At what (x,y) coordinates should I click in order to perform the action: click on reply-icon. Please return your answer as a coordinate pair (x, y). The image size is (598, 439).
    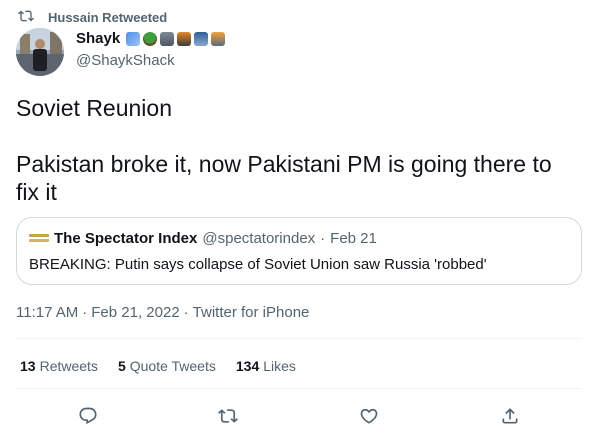
    Looking at the image, I should click on (88, 416).